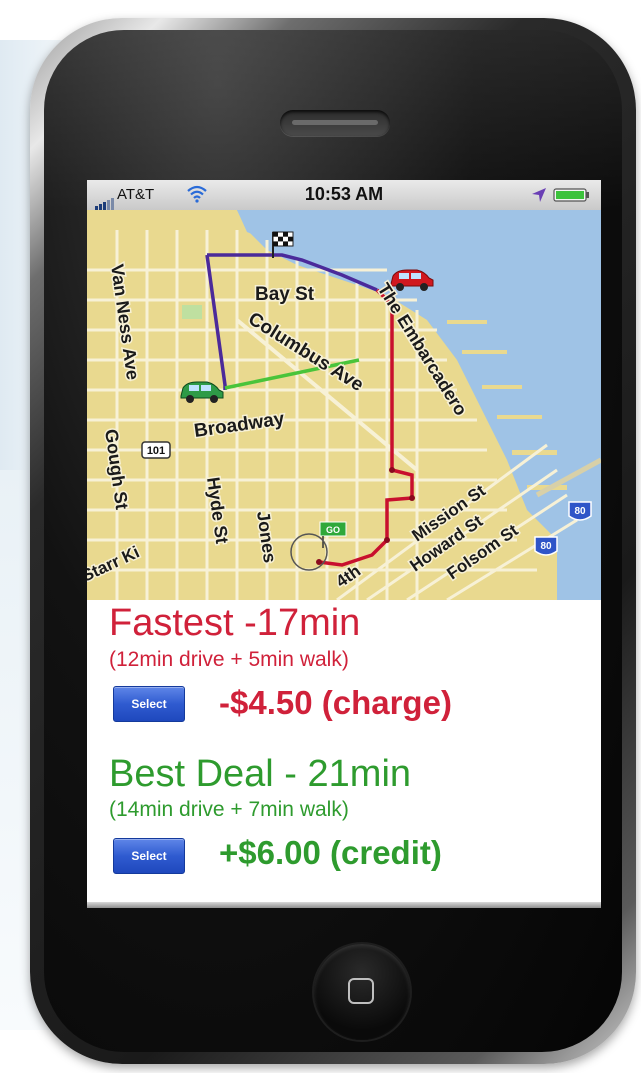  I want to click on highway-80-shield-lower: 80, so click(546, 546).